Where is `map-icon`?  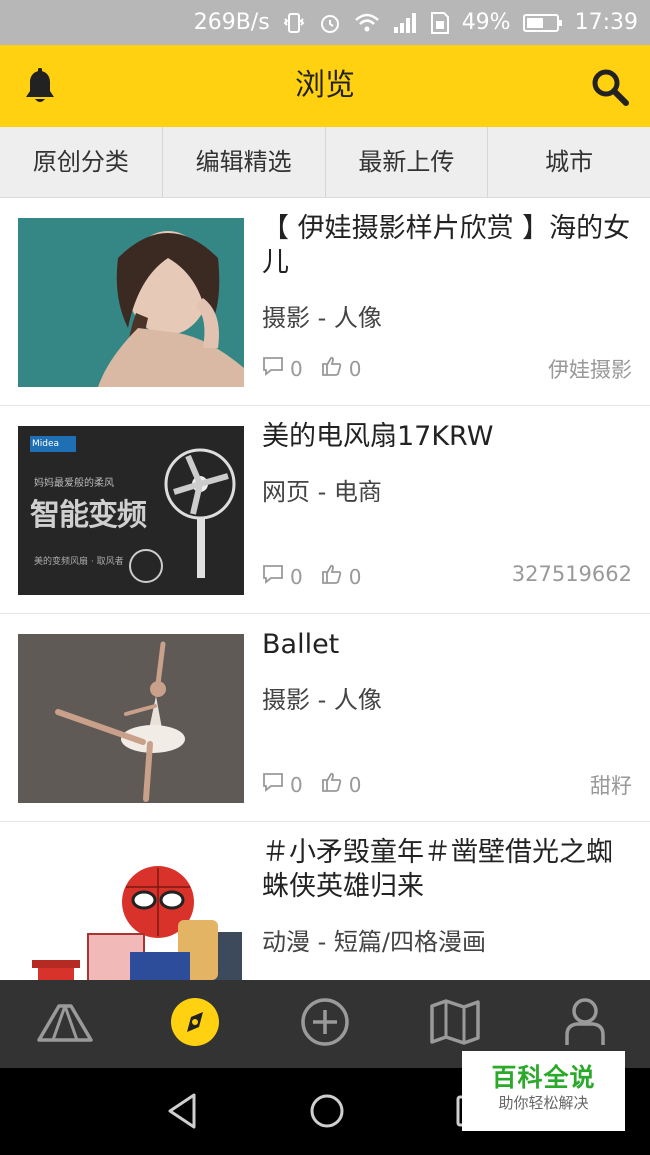 map-icon is located at coordinates (455, 1024).